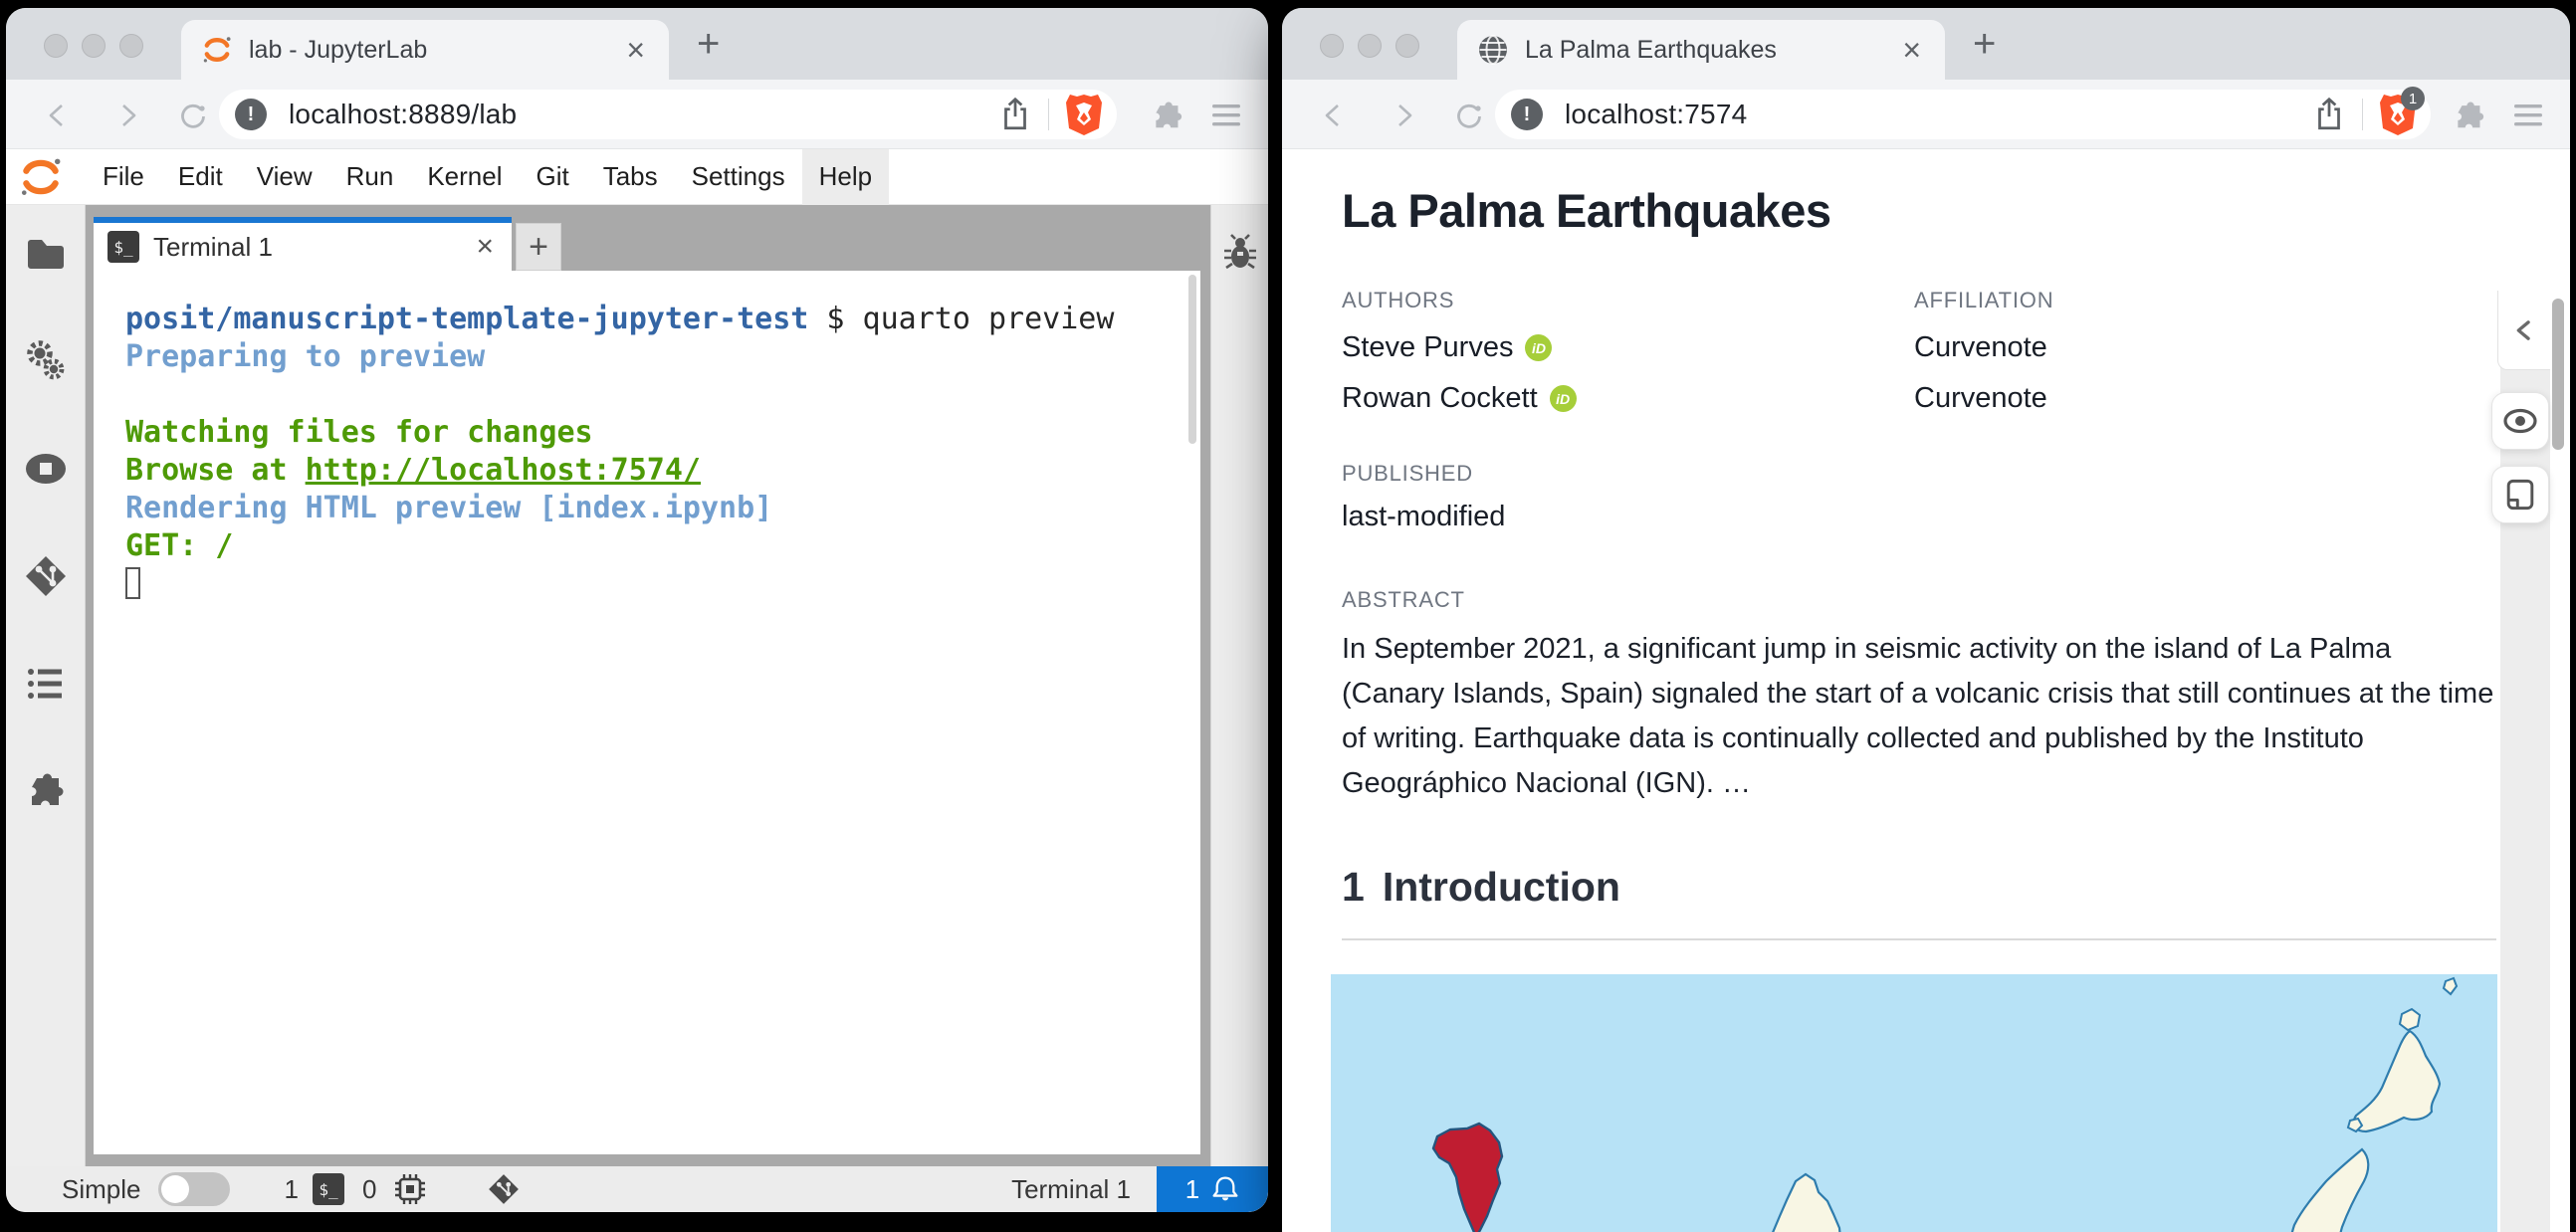  What do you see at coordinates (1586, 211) in the screenshot?
I see `page-title: La Palma Earthquakes` at bounding box center [1586, 211].